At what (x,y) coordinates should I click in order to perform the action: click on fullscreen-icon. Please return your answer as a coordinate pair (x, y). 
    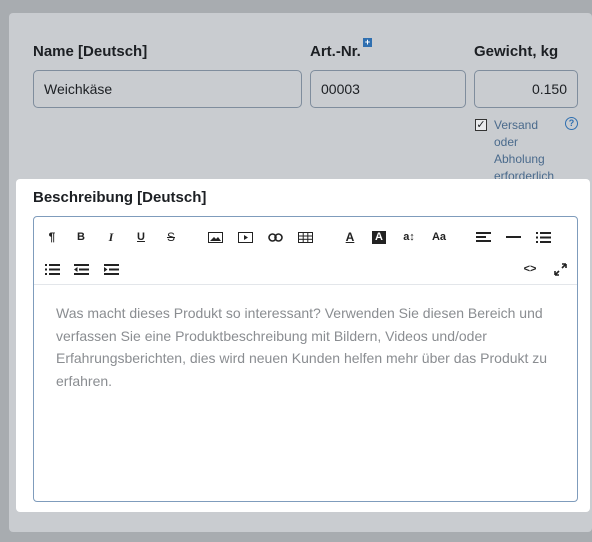
    Looking at the image, I should click on (560, 269).